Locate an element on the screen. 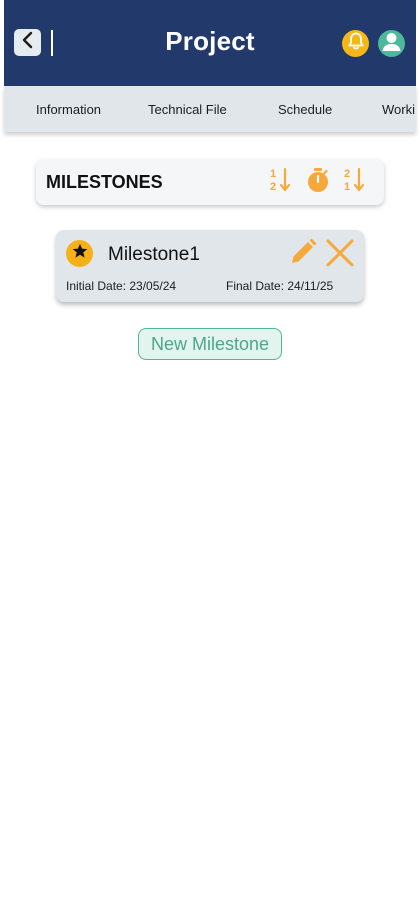  star-icon is located at coordinates (80, 253).